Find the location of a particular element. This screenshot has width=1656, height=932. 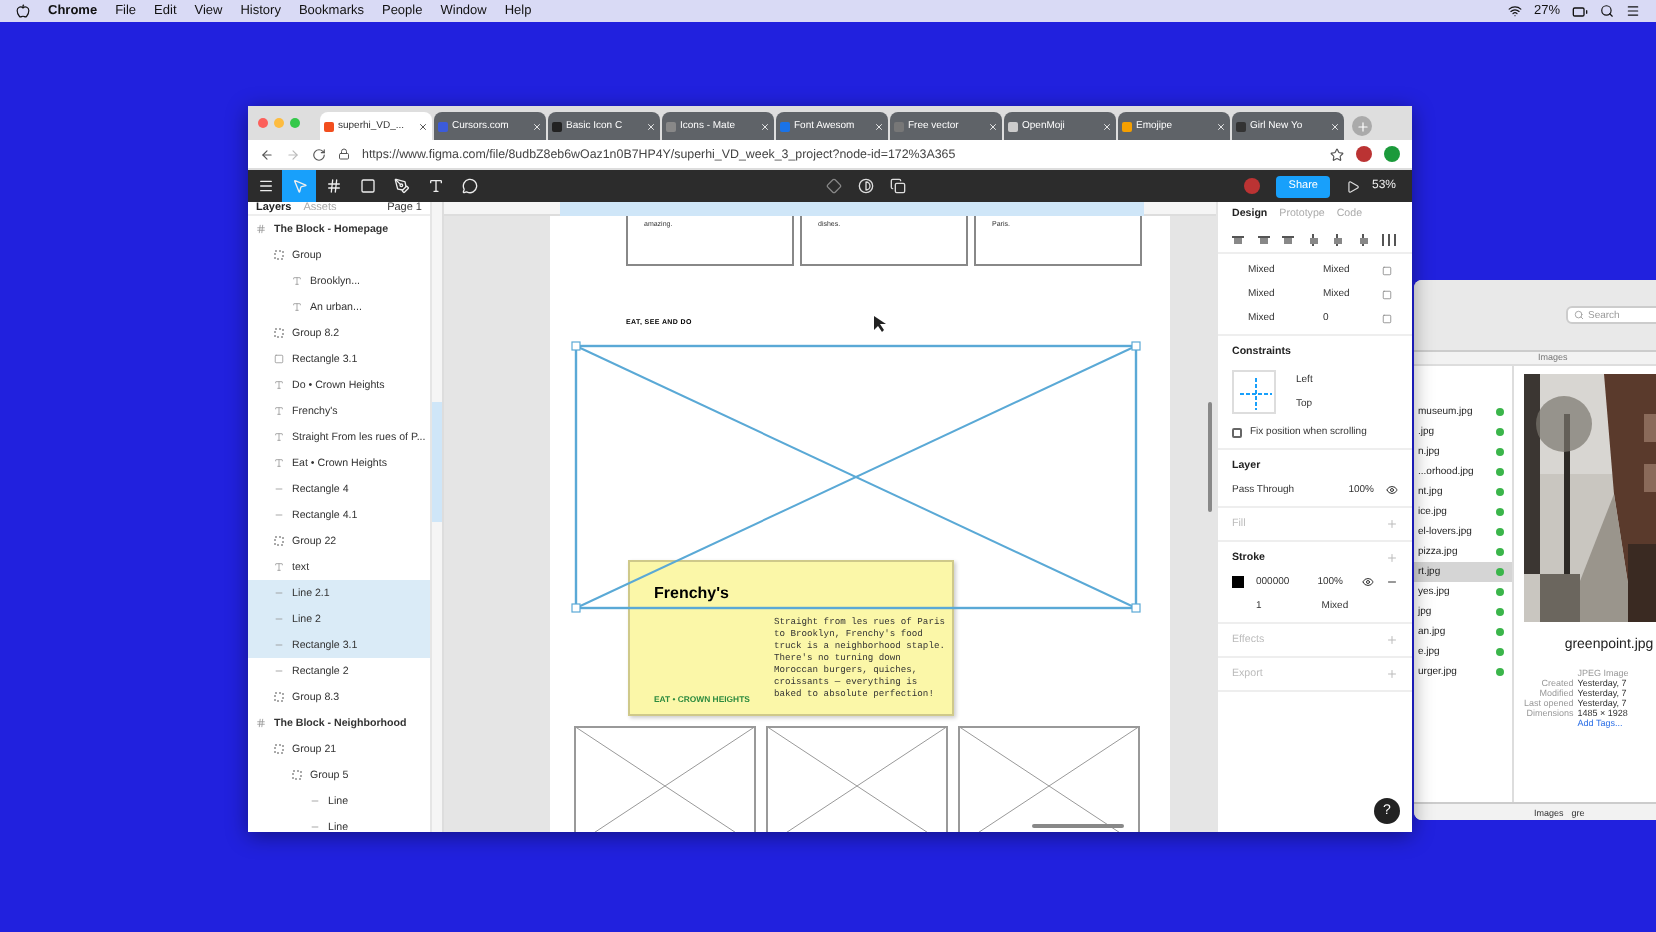

remove-icon is located at coordinates (1392, 582).